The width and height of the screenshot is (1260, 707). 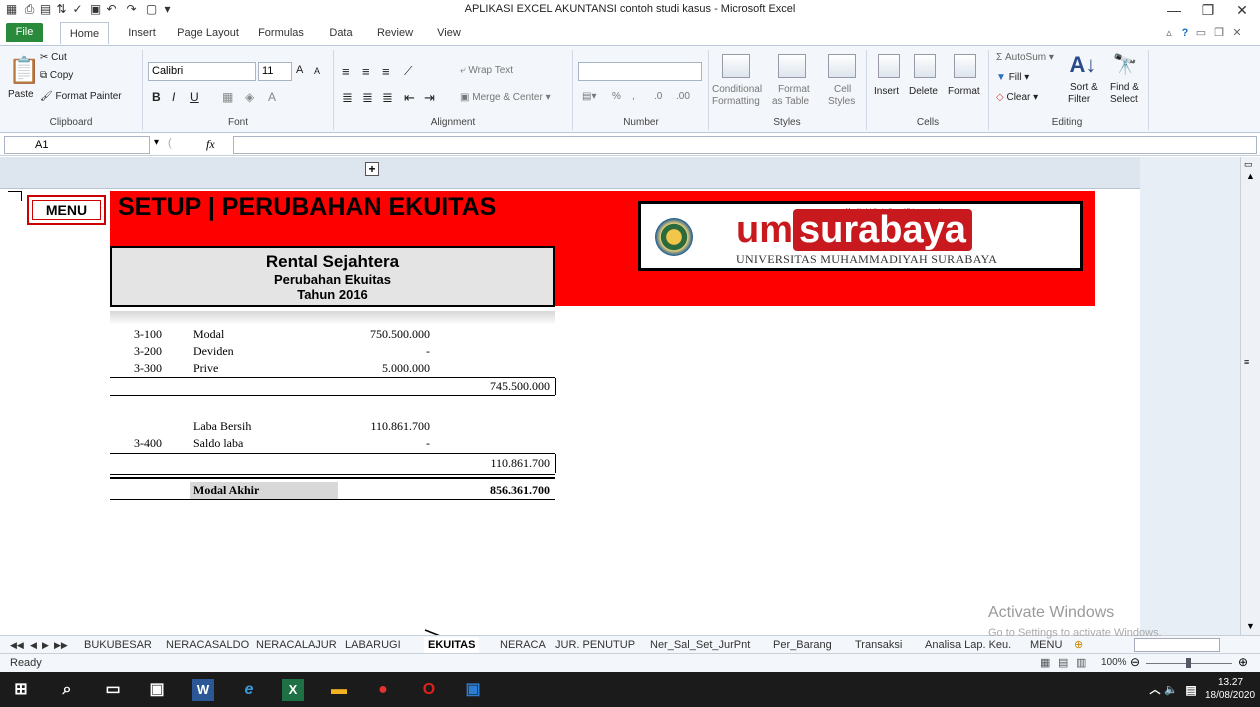 What do you see at coordinates (1083, 65) in the screenshot?
I see `sort-filter-icon: A↓` at bounding box center [1083, 65].